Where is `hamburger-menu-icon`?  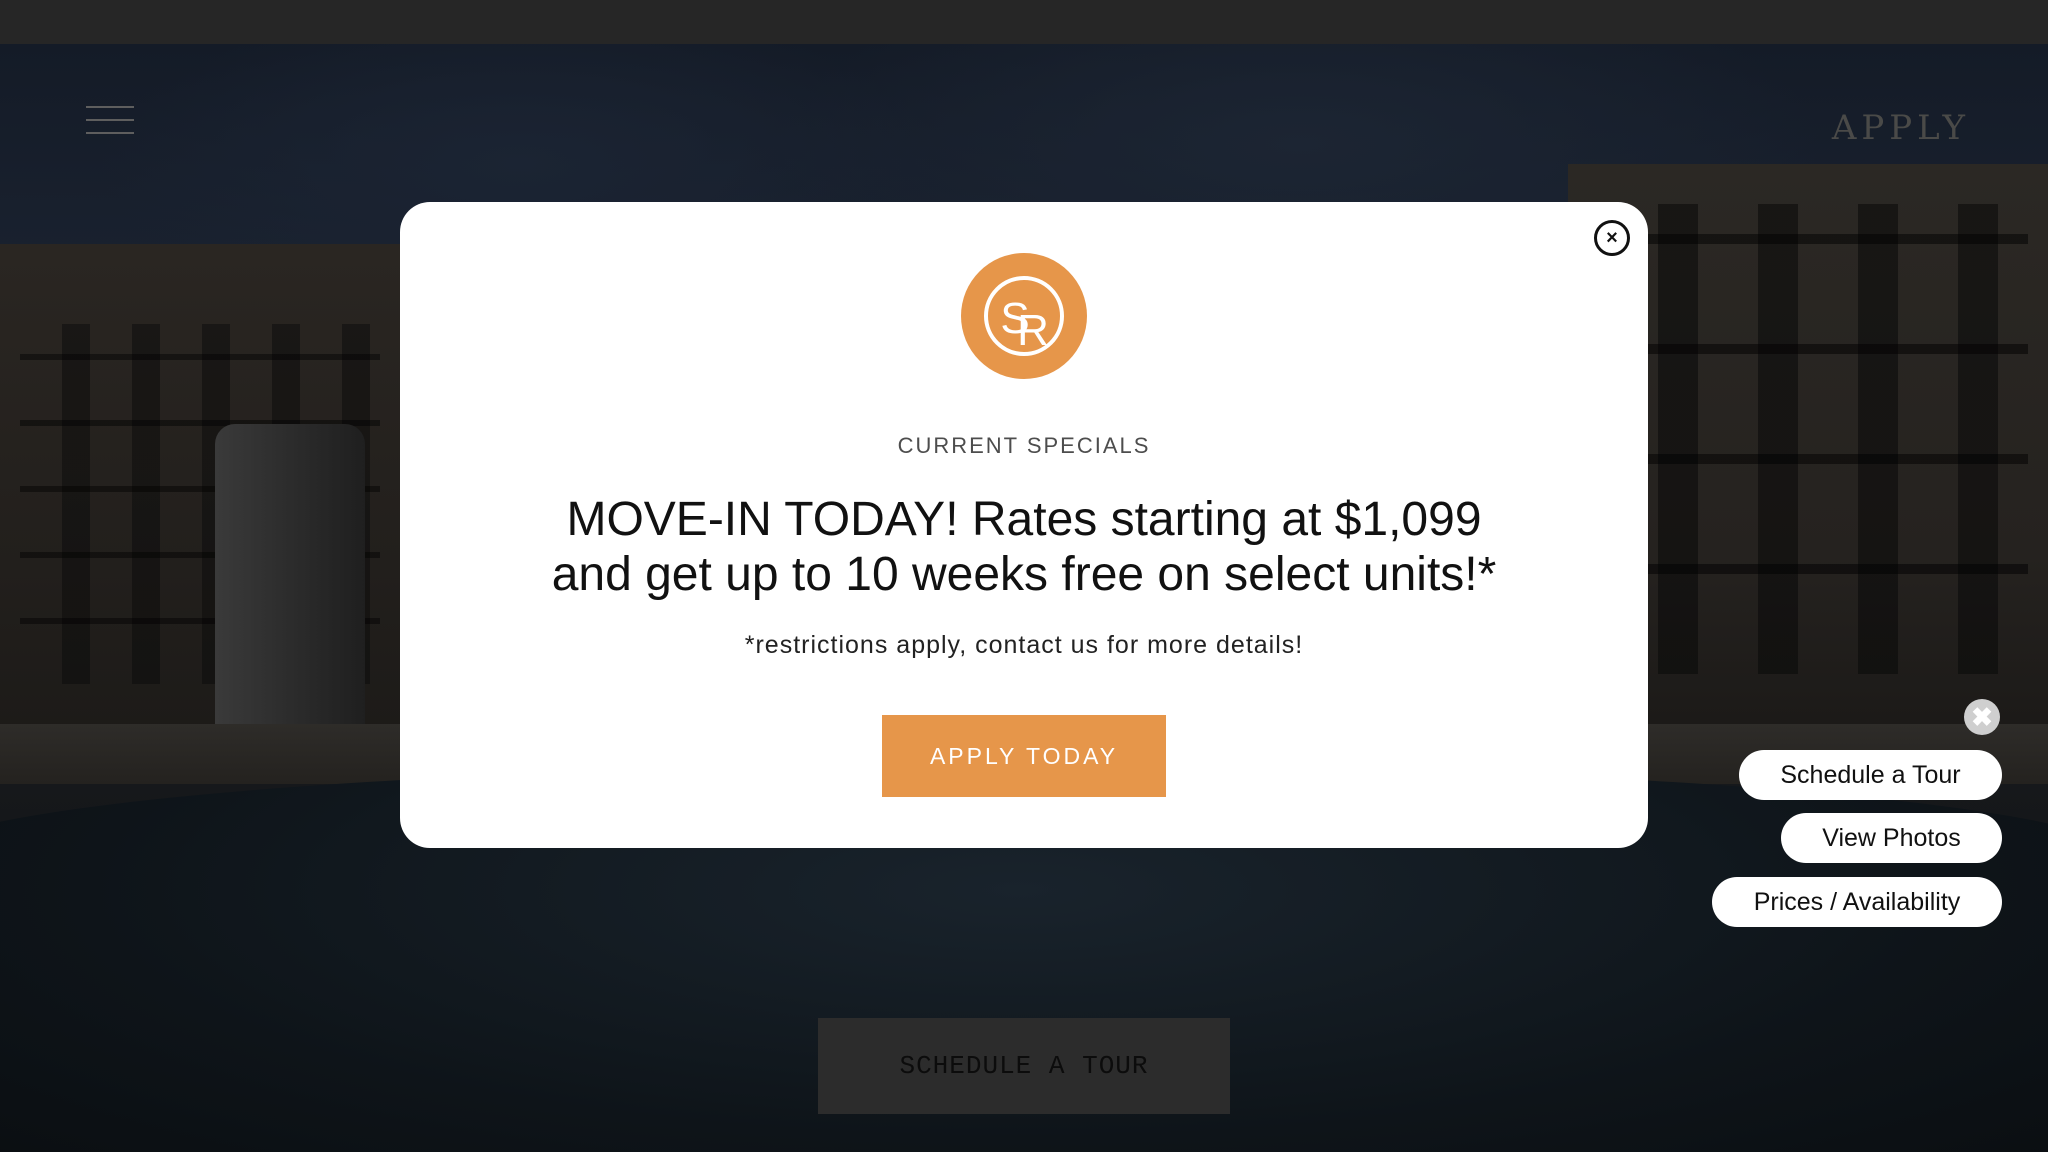
hamburger-menu-icon is located at coordinates (110, 121).